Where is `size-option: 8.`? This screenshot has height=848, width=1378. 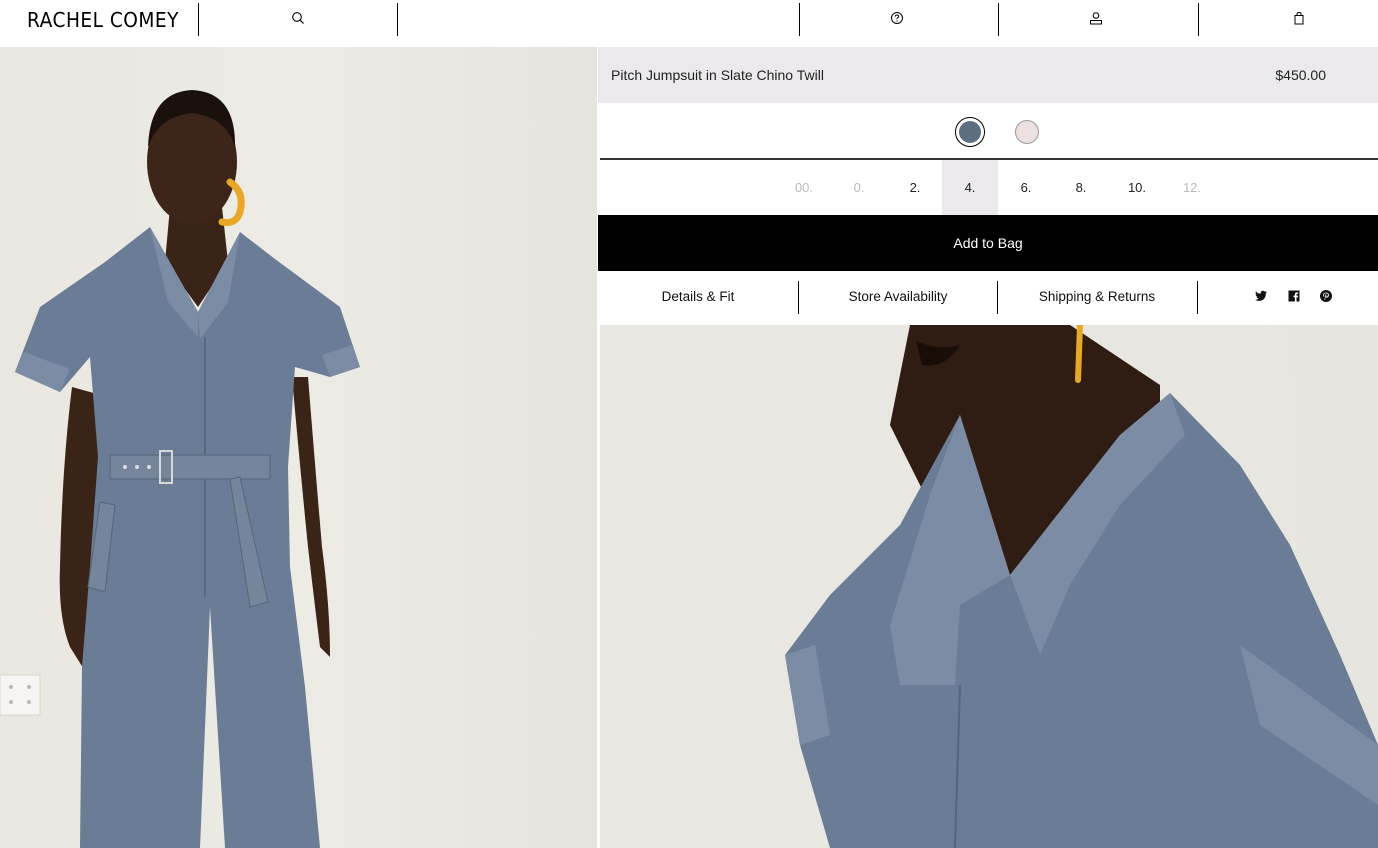
size-option: 8. is located at coordinates (1081, 187).